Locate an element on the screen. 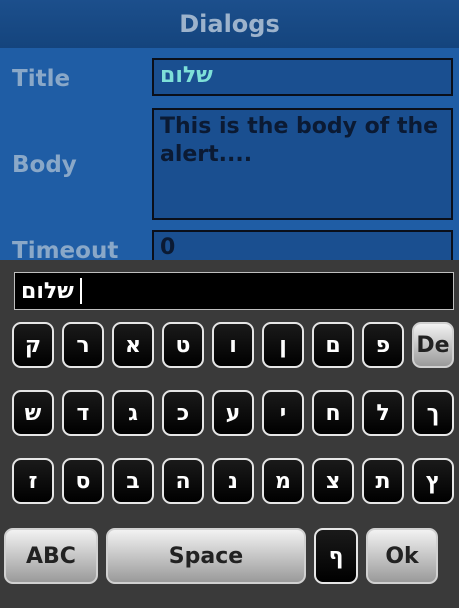  body-label: Body is located at coordinates (44, 165).